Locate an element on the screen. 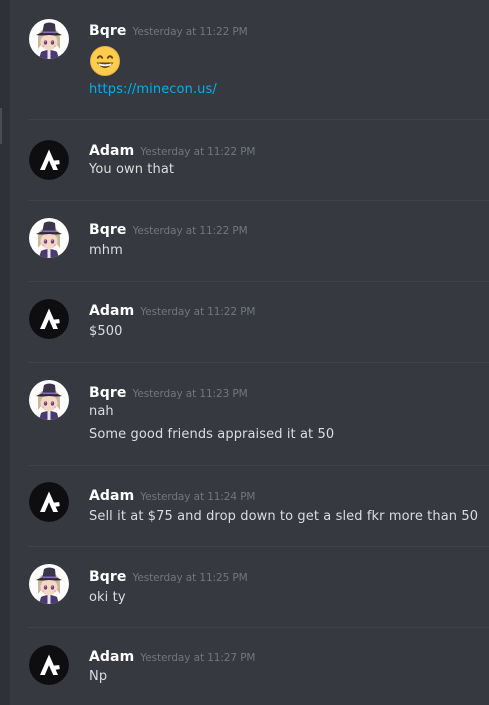  message-text: nah is located at coordinates (101, 411).